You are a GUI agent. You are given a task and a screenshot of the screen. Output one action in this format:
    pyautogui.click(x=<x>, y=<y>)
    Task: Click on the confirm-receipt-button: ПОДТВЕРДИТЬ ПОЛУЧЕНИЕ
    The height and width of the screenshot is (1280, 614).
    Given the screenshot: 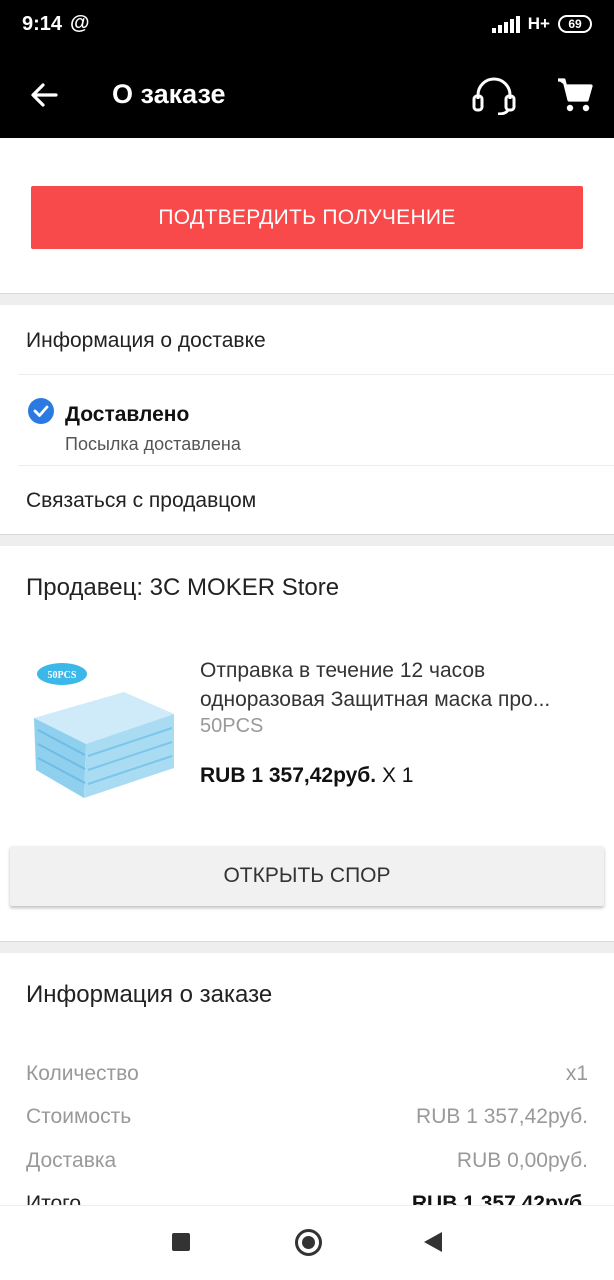 What is the action you would take?
    pyautogui.click(x=307, y=217)
    